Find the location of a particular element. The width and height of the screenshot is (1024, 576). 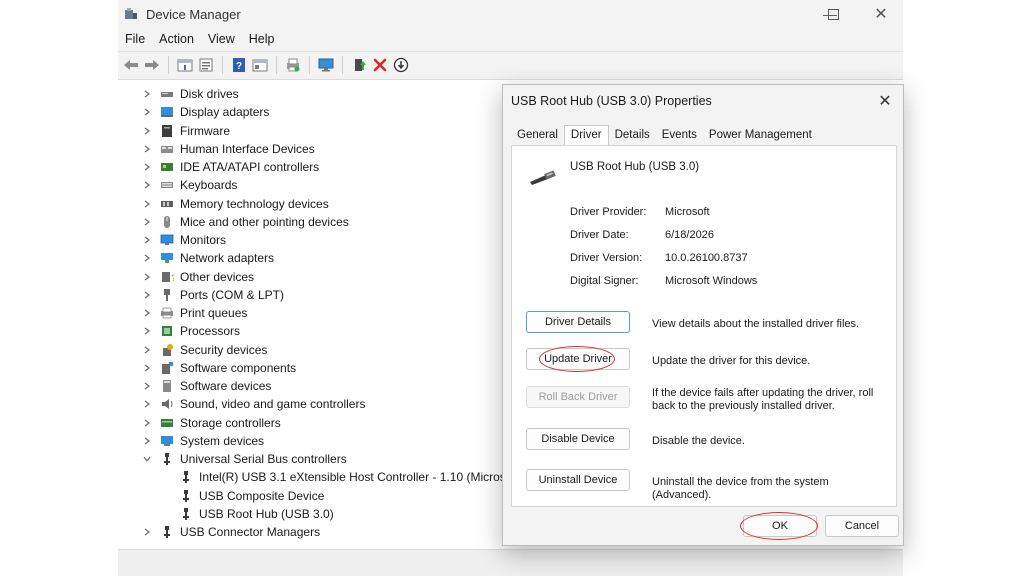

tree-item-usb: USB Connector Managers is located at coordinates (230, 532).